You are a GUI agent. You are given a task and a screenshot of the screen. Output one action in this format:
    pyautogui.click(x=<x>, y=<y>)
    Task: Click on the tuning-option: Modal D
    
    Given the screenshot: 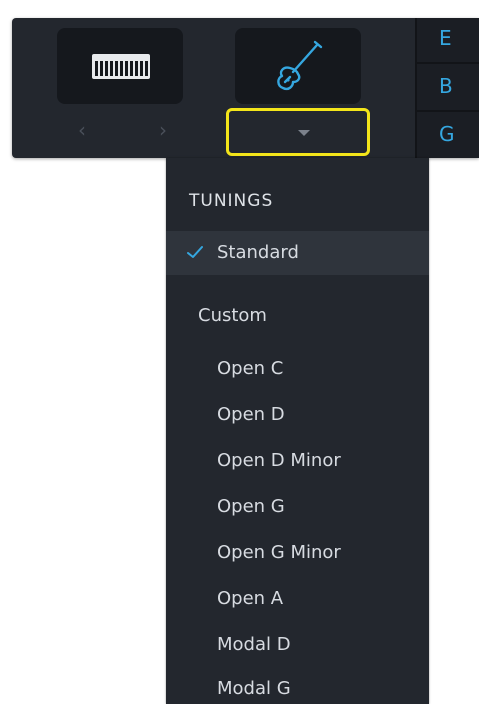 What is the action you would take?
    pyautogui.click(x=297, y=656)
    